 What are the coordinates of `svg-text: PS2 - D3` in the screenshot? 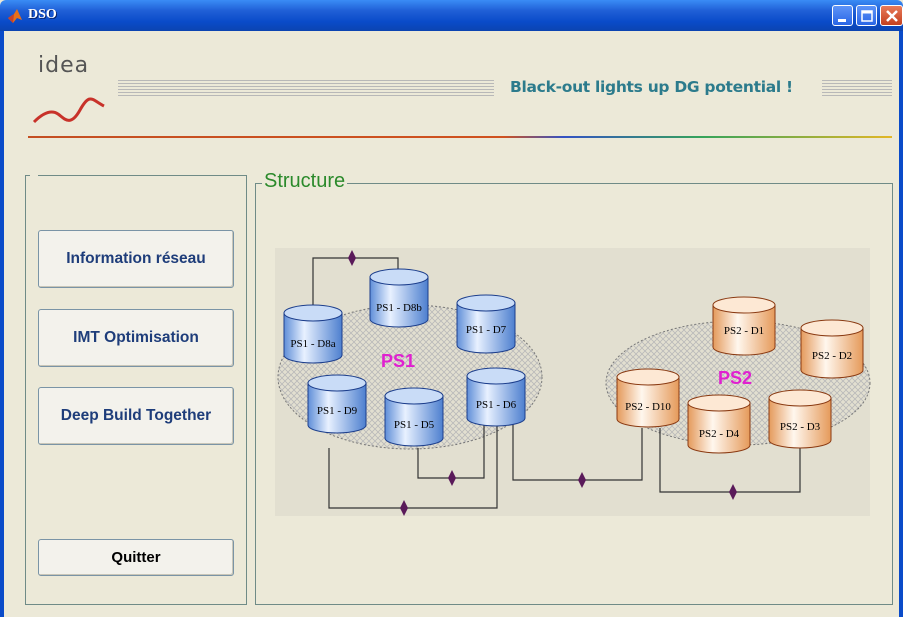 It's located at (800, 427).